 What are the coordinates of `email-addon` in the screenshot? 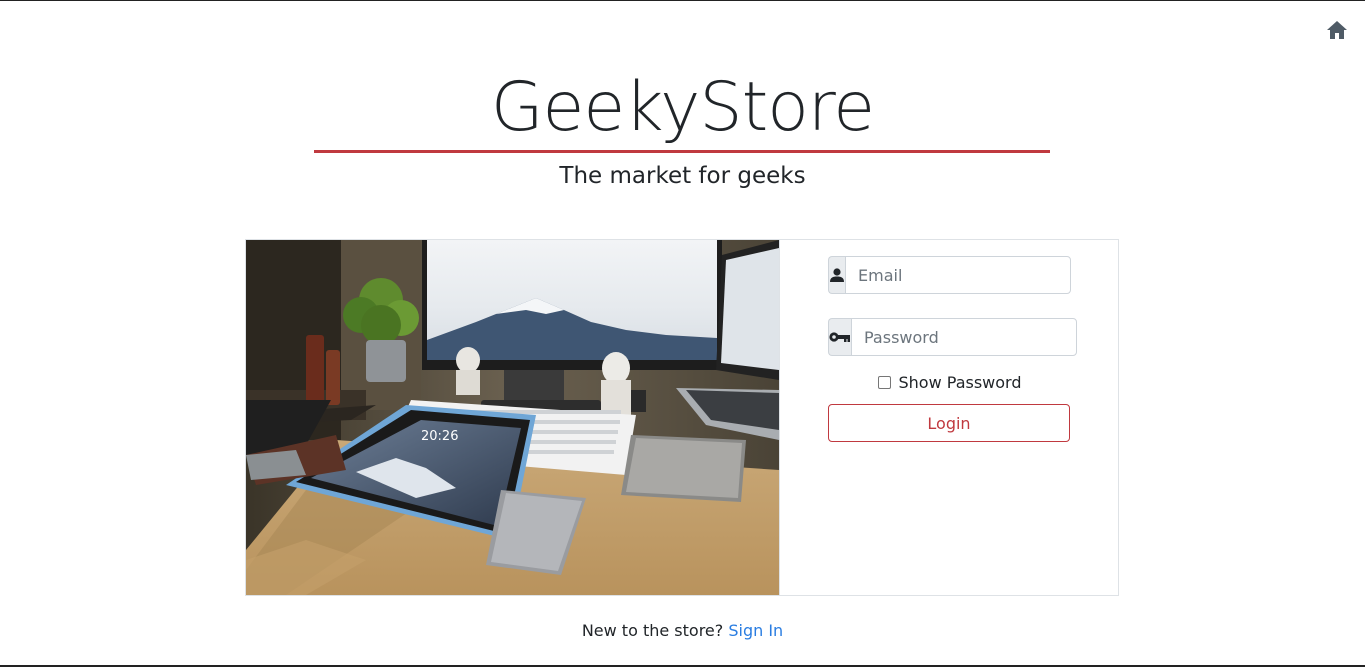 It's located at (836, 275).